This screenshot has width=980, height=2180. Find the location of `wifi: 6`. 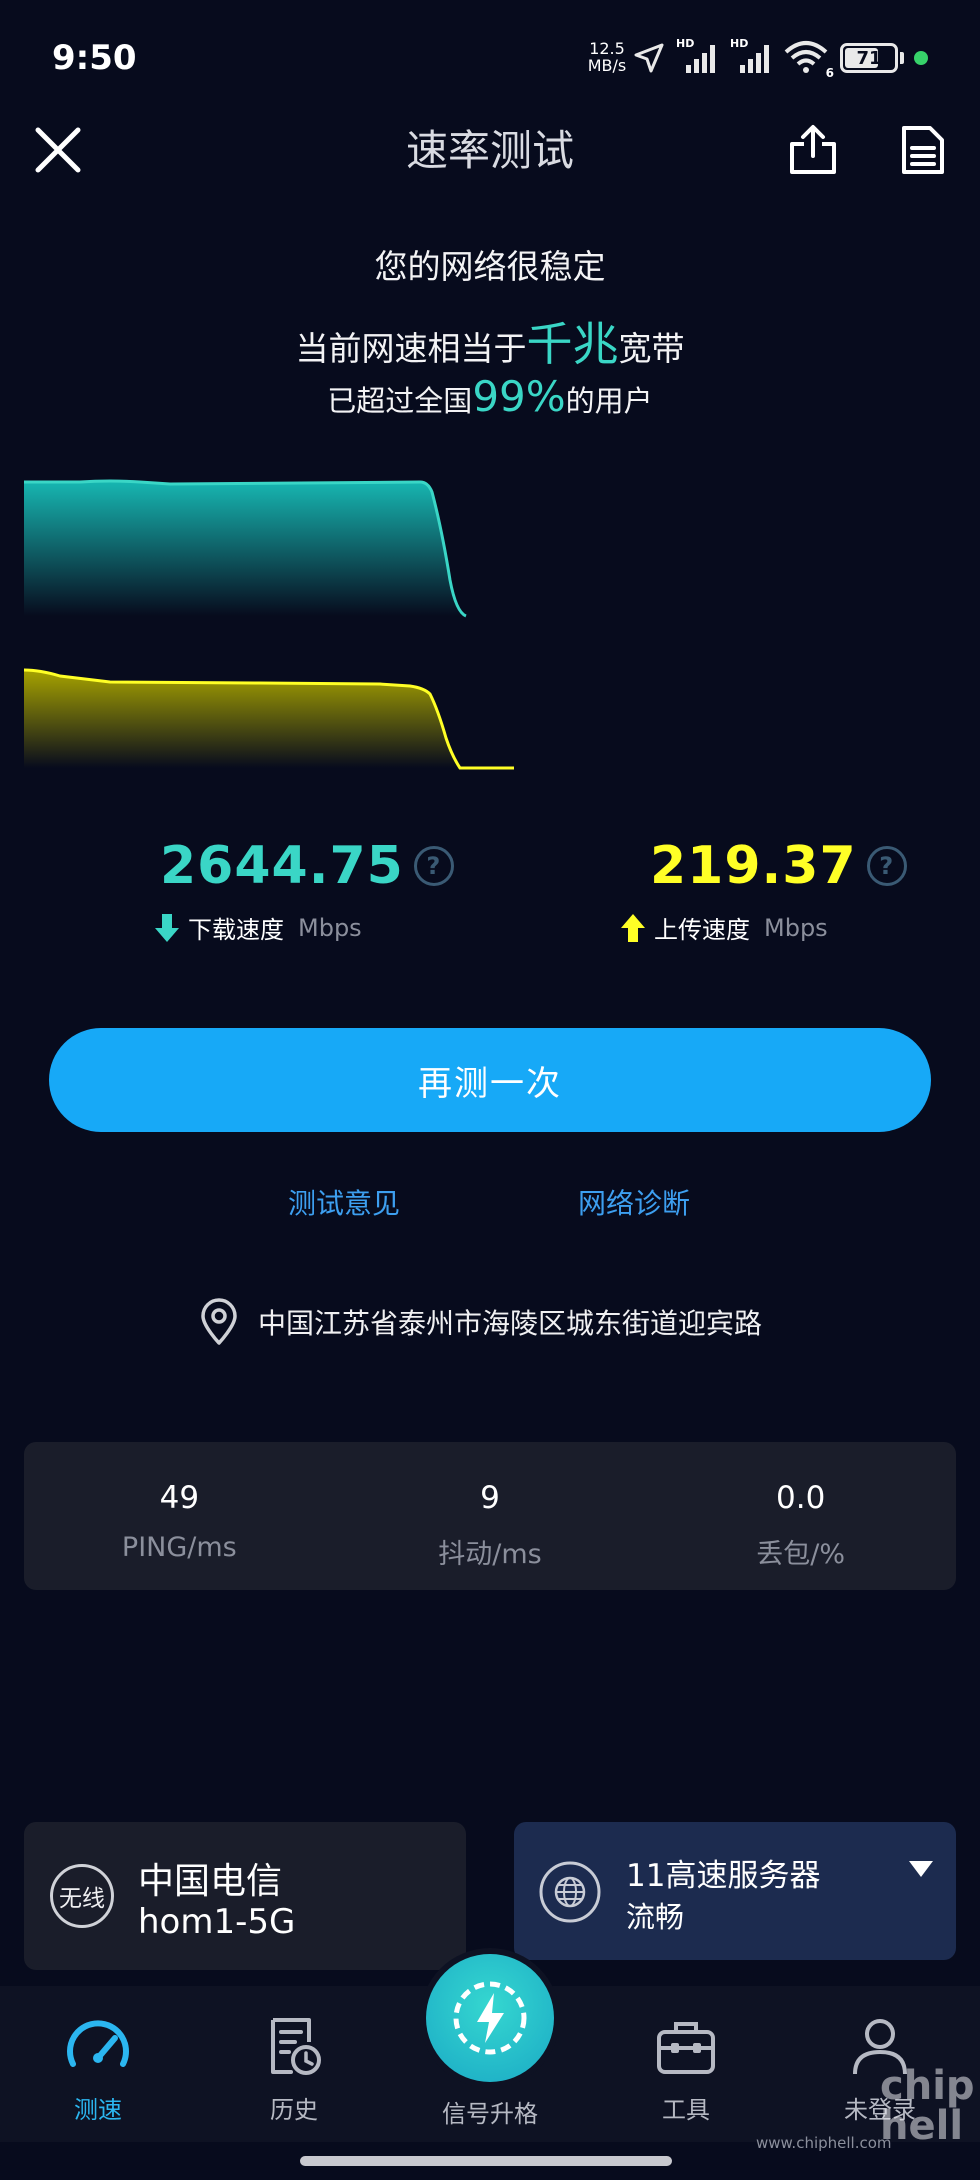

wifi: 6 is located at coordinates (809, 60).